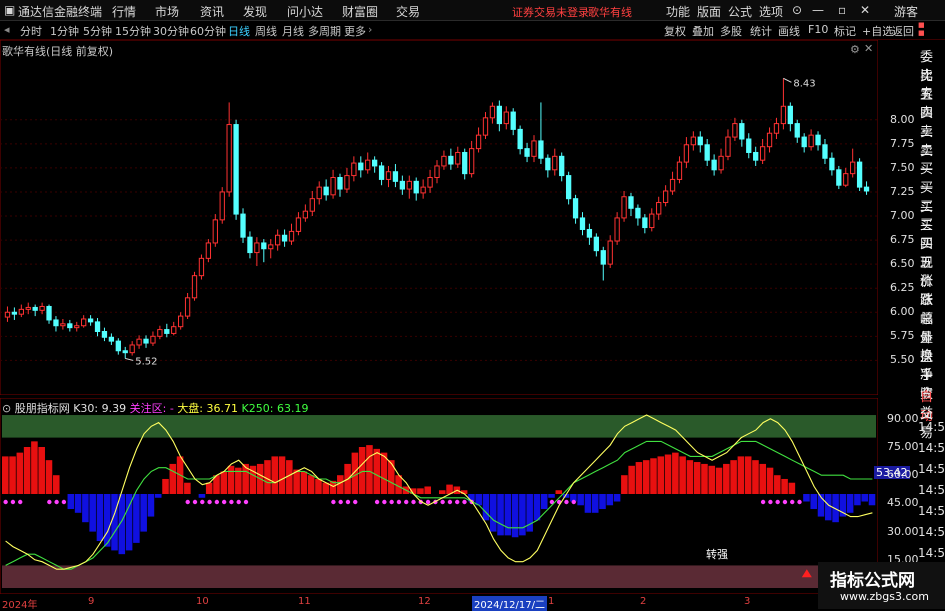  What do you see at coordinates (133, 31) in the screenshot?
I see `period-tab-15min: 15分钟` at bounding box center [133, 31].